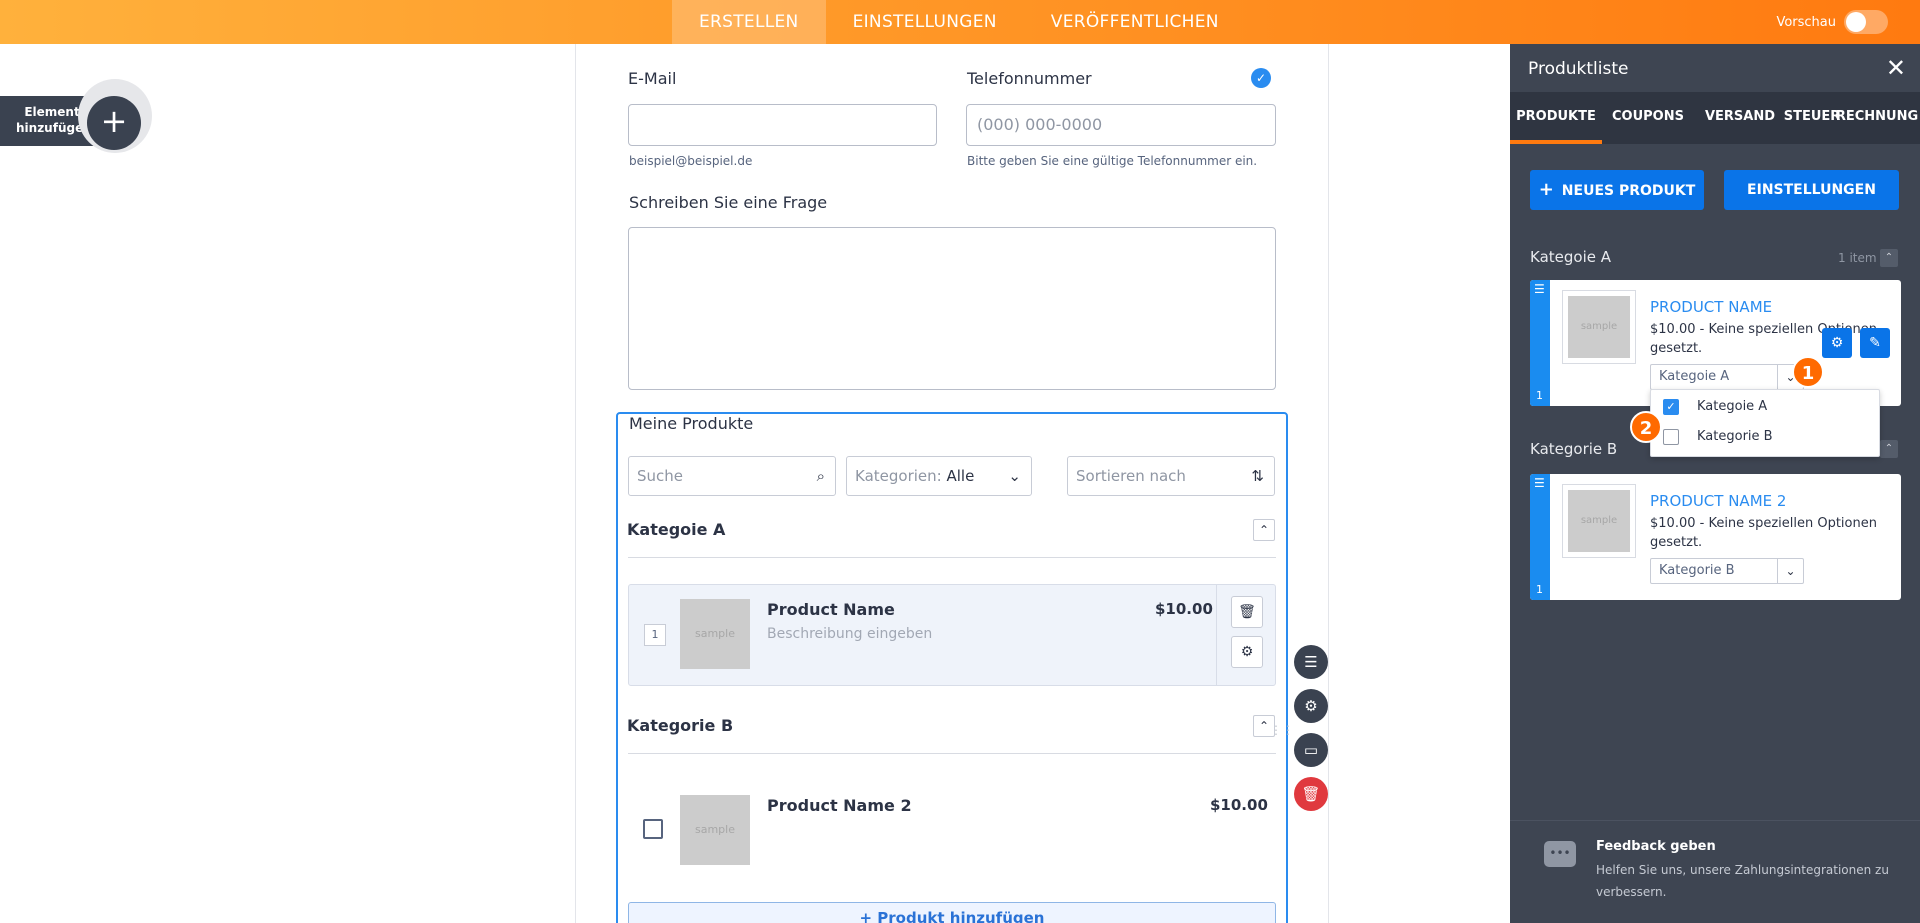  I want to click on chat-icon: •••, so click(1560, 854).